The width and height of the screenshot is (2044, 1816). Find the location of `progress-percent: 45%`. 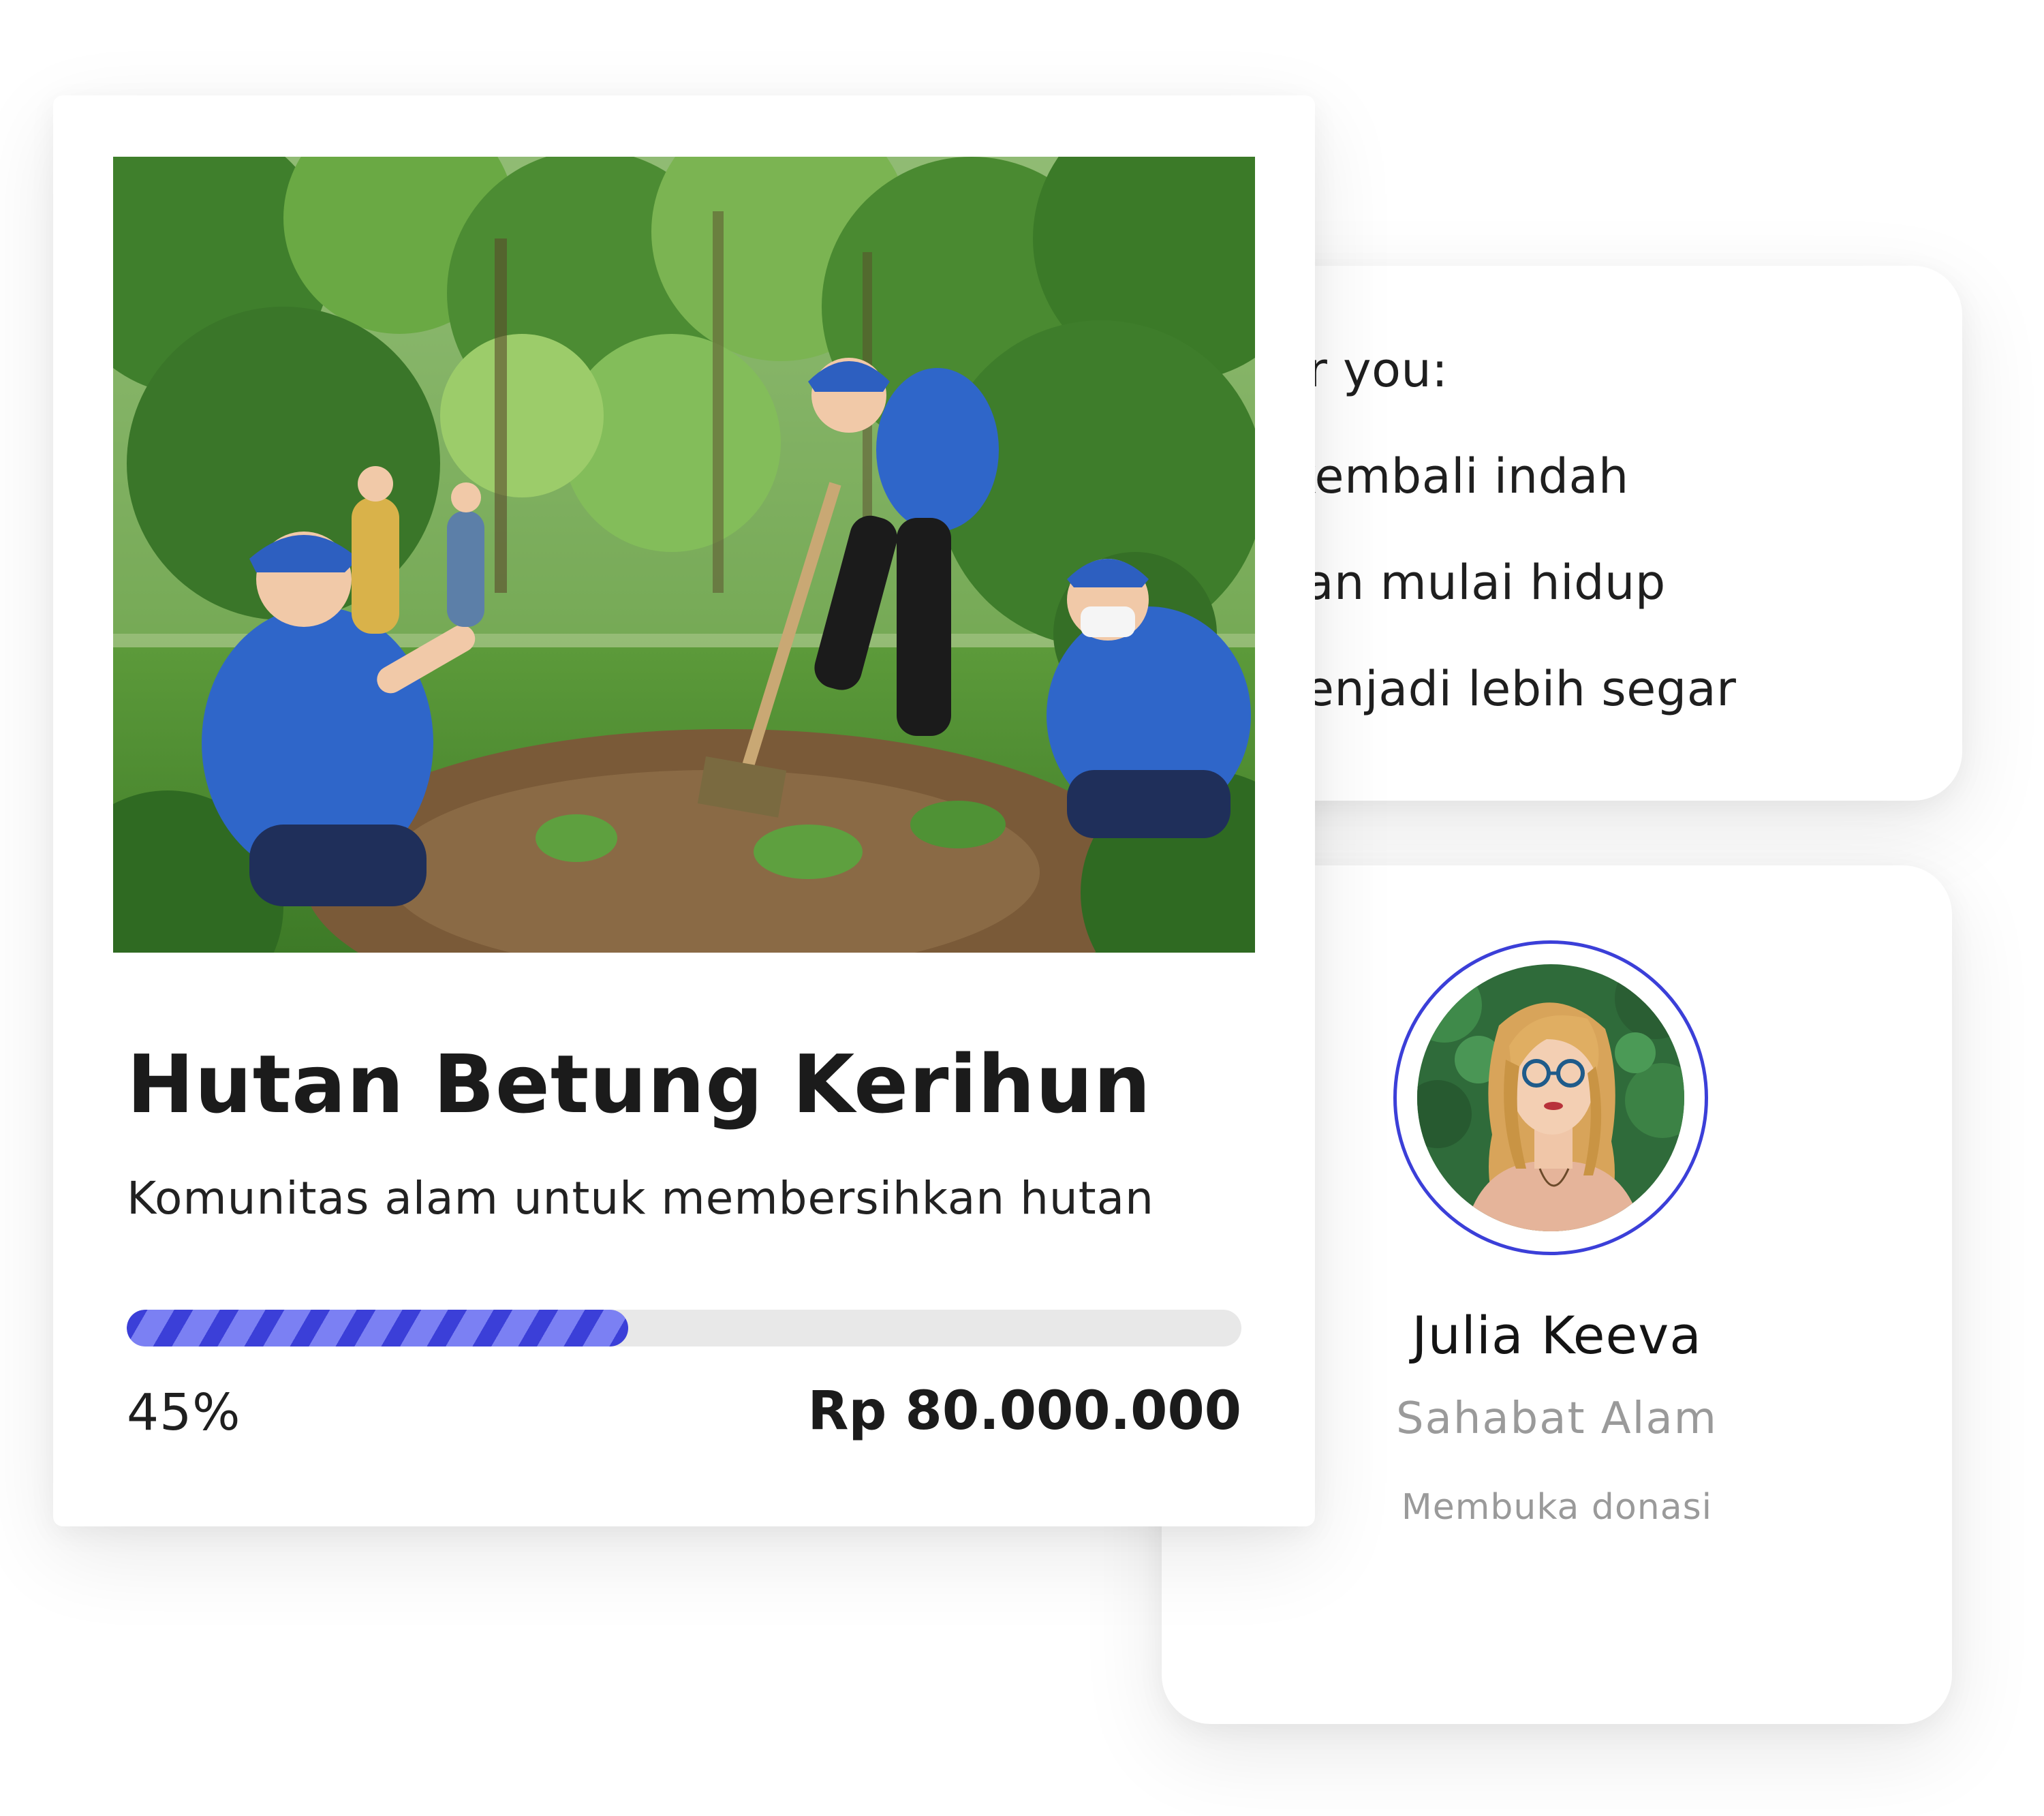

progress-percent: 45% is located at coordinates (184, 1412).